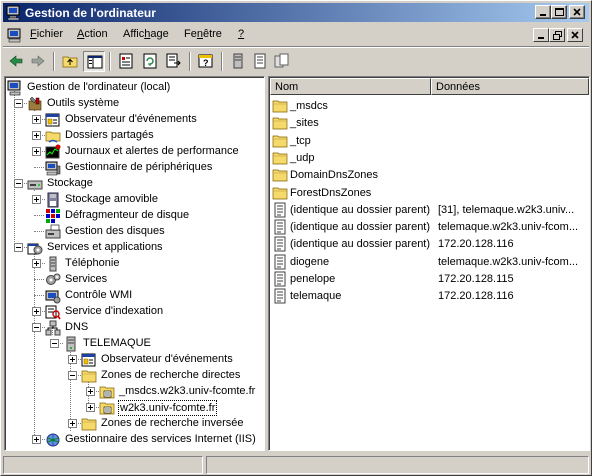 The image size is (592, 476). I want to click on new-delegation-button, so click(282, 61).